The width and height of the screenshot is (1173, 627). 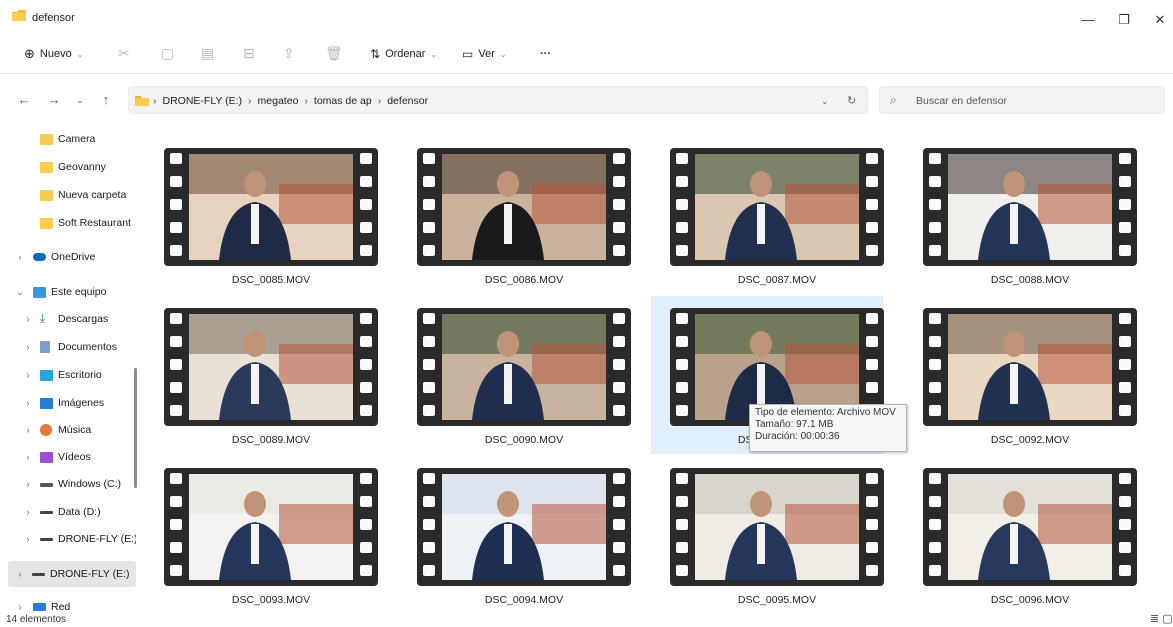 I want to click on sidebar-item-musica: › Música, so click(x=69, y=430).